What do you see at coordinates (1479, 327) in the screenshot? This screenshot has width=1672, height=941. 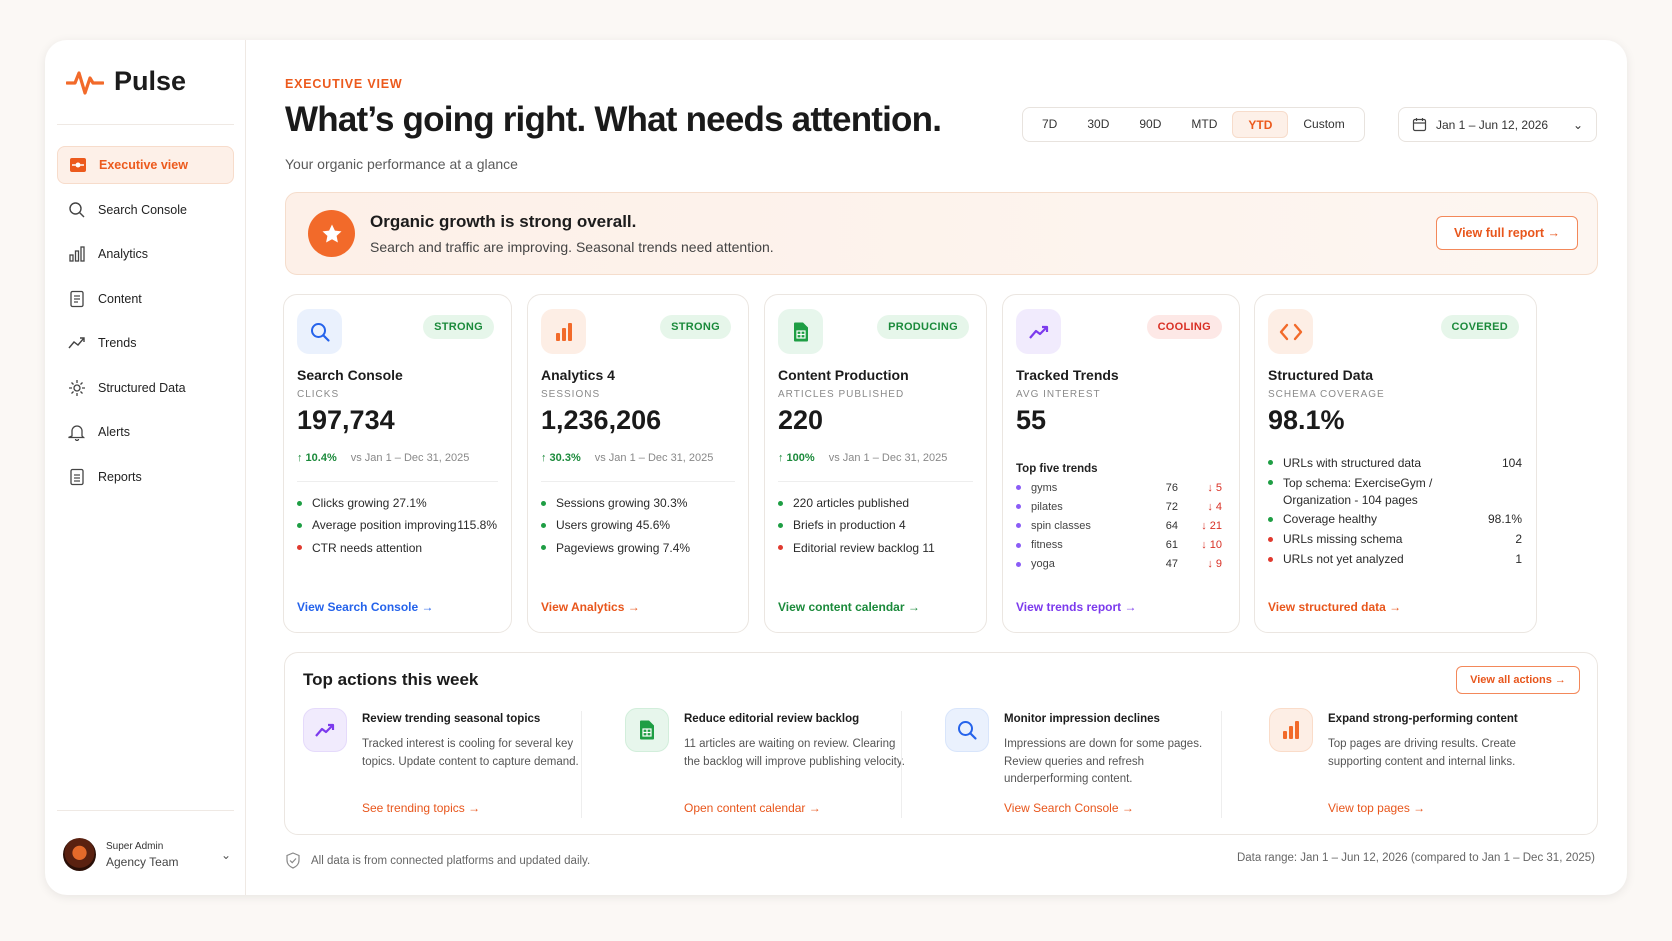 I see `status-badge: COVERED` at bounding box center [1479, 327].